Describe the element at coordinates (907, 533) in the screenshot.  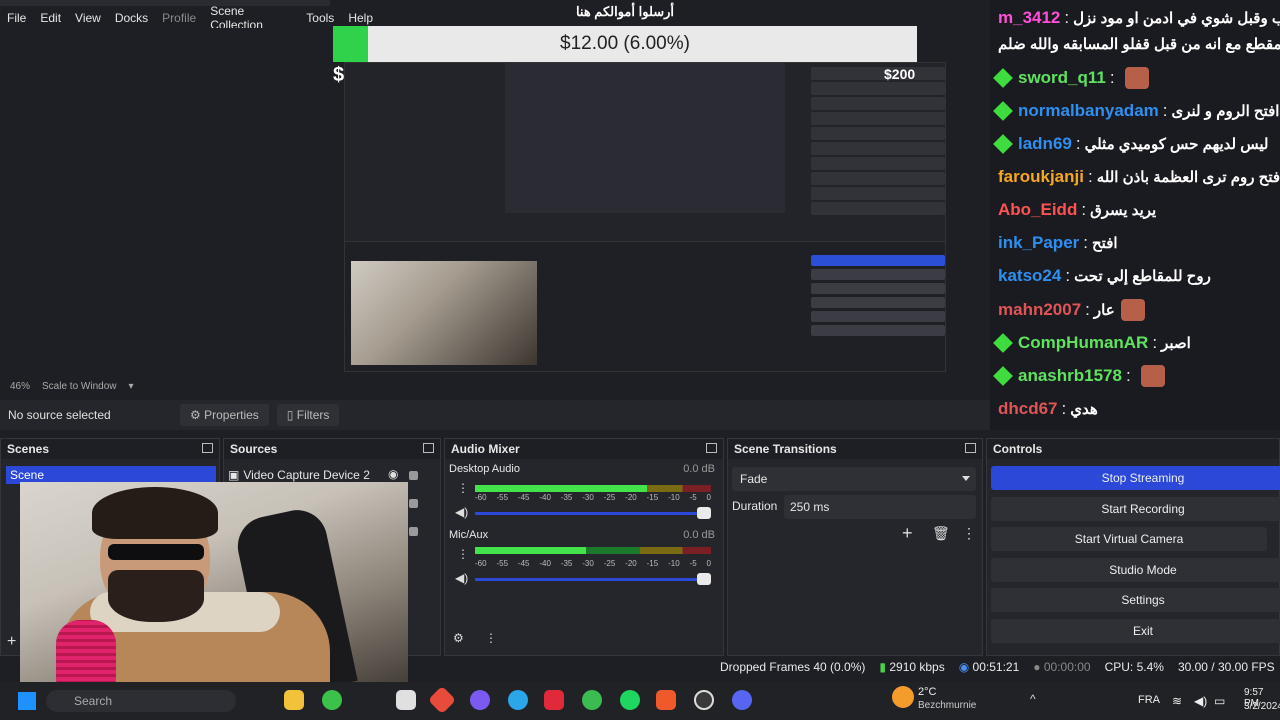
I see `add-transition-icon: +` at that location.